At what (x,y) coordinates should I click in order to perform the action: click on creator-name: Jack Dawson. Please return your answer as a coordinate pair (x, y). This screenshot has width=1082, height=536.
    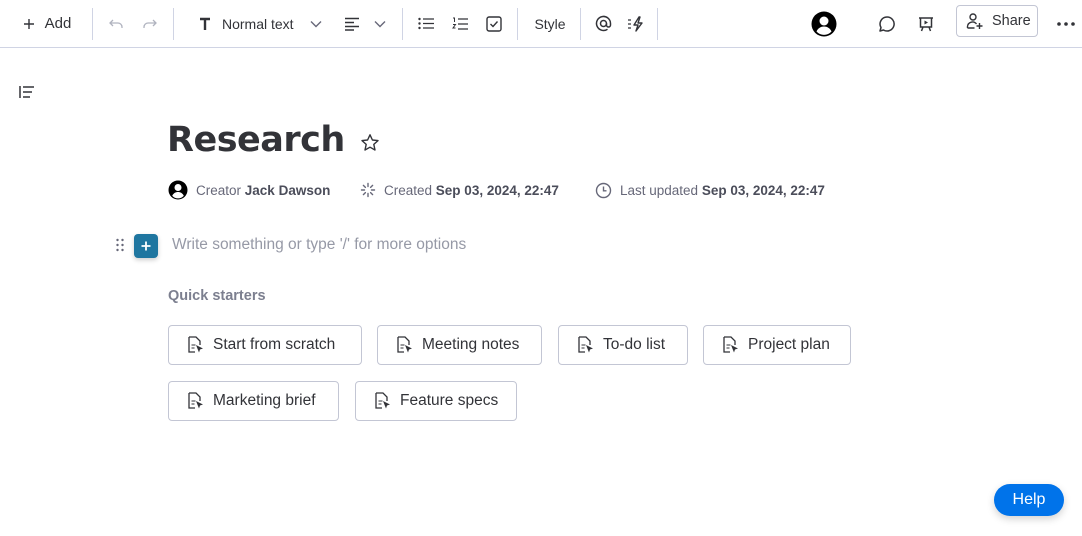
    Looking at the image, I should click on (288, 190).